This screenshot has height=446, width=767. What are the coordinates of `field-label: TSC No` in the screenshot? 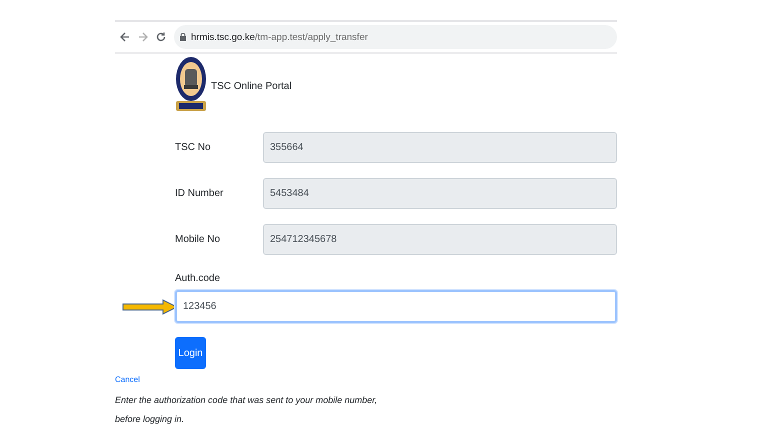 It's located at (193, 147).